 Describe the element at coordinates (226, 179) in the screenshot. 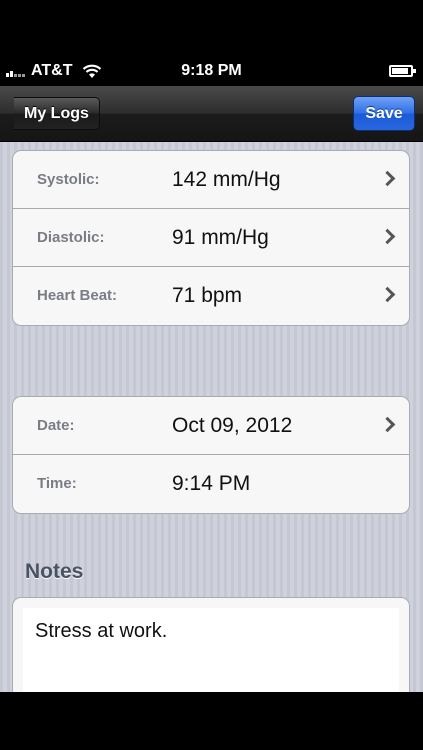

I see `systolic-value: 142 mm/Hg` at that location.